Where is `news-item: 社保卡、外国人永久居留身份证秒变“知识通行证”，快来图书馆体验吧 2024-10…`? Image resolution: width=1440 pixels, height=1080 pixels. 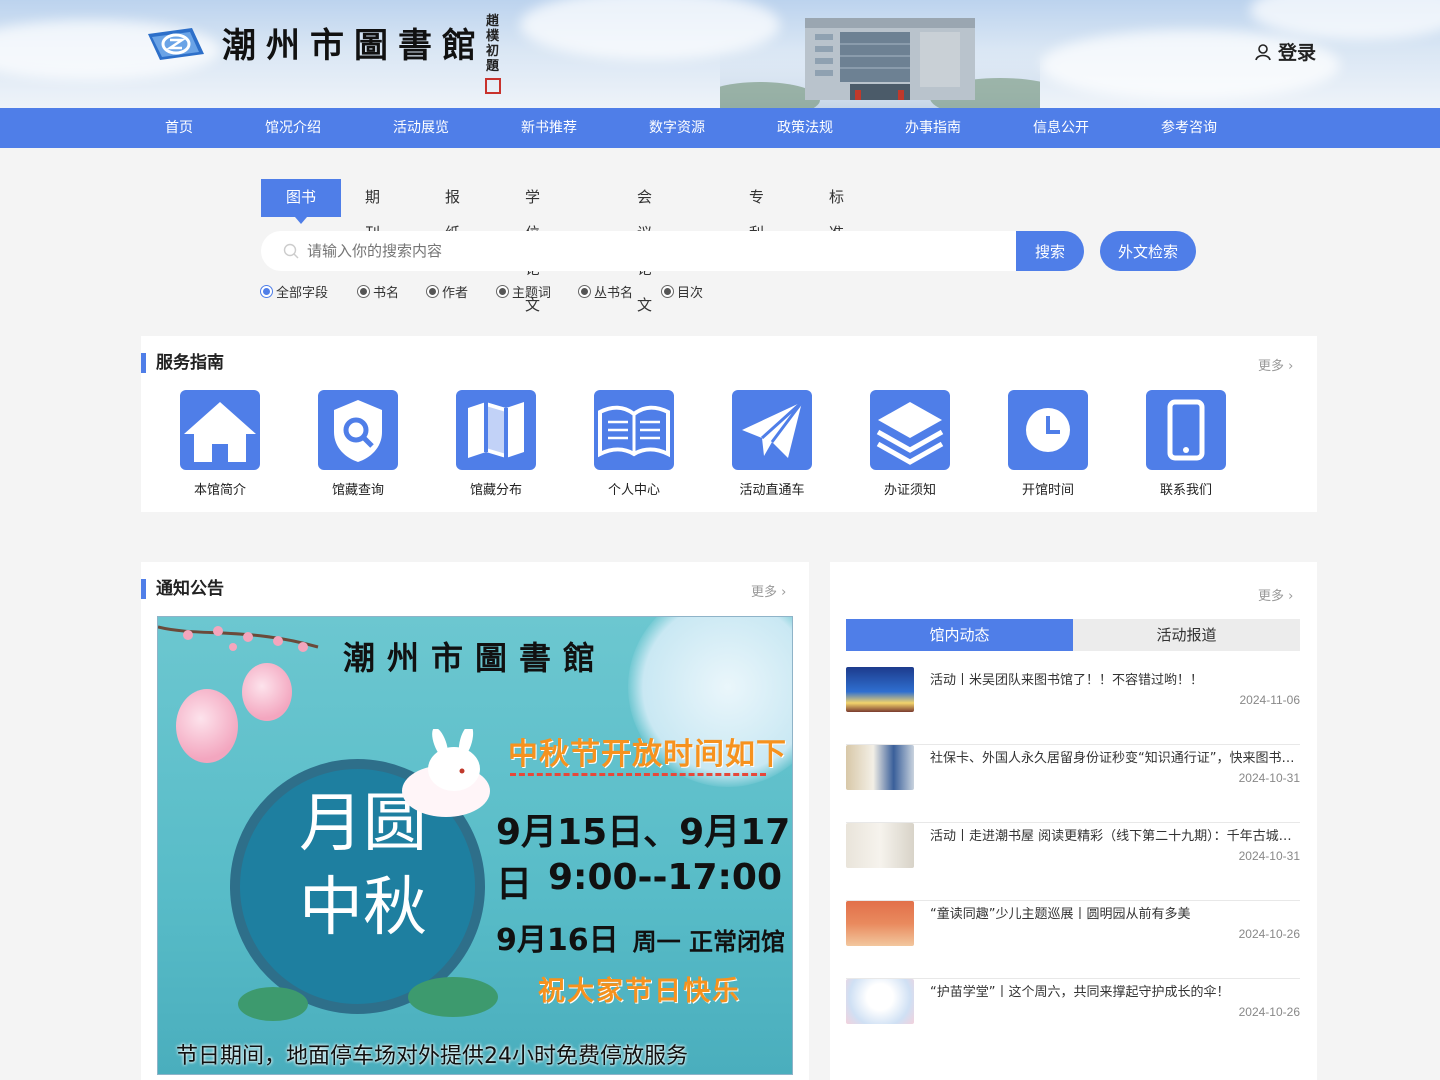 news-item: 社保卡、外国人永久居留身份证秒变“知识通行证”，快来图书馆体验吧 2024-10… is located at coordinates (1073, 784).